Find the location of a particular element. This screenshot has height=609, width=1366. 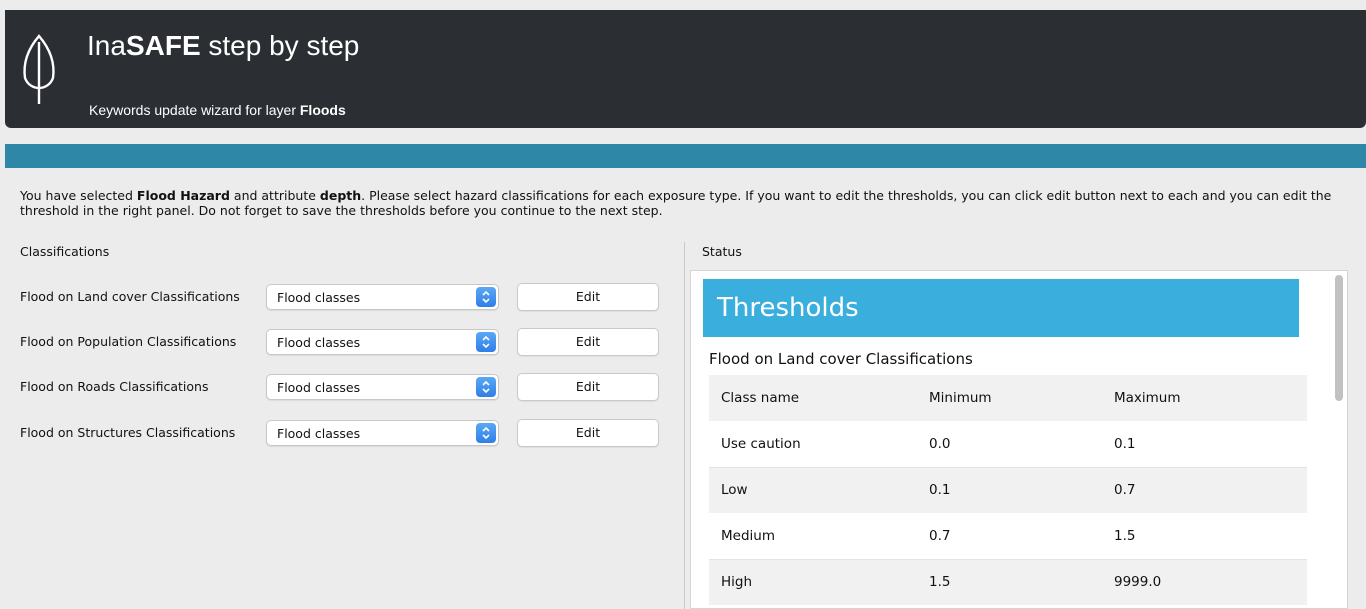

classification-select-structures: Flood classes is located at coordinates (382, 433).